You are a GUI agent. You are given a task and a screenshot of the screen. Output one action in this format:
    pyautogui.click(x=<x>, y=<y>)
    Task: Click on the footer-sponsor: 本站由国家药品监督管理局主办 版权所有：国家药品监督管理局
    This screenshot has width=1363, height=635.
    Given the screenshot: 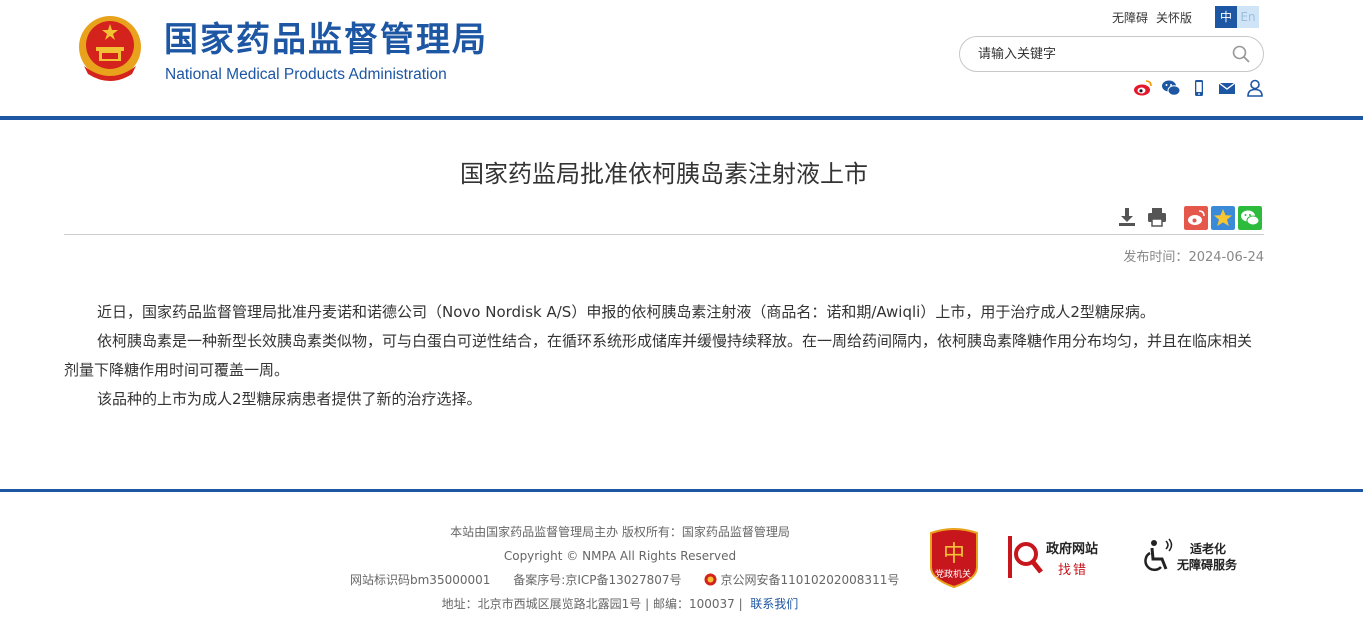 What is the action you would take?
    pyautogui.click(x=620, y=532)
    